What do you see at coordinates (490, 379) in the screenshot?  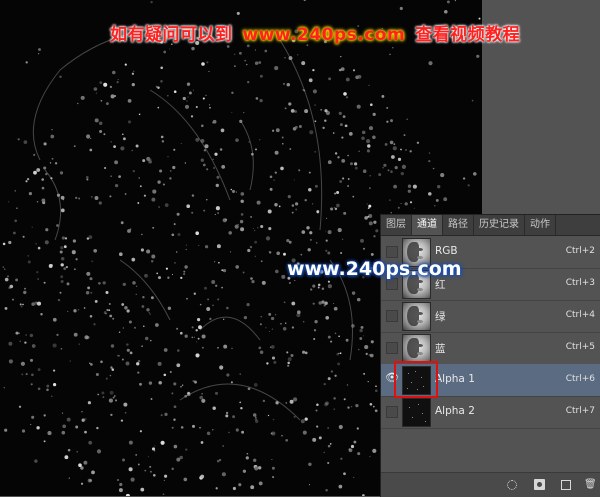 I see `channel-row-alpha-1: 👁 Alpha 1 Ctrl+6` at bounding box center [490, 379].